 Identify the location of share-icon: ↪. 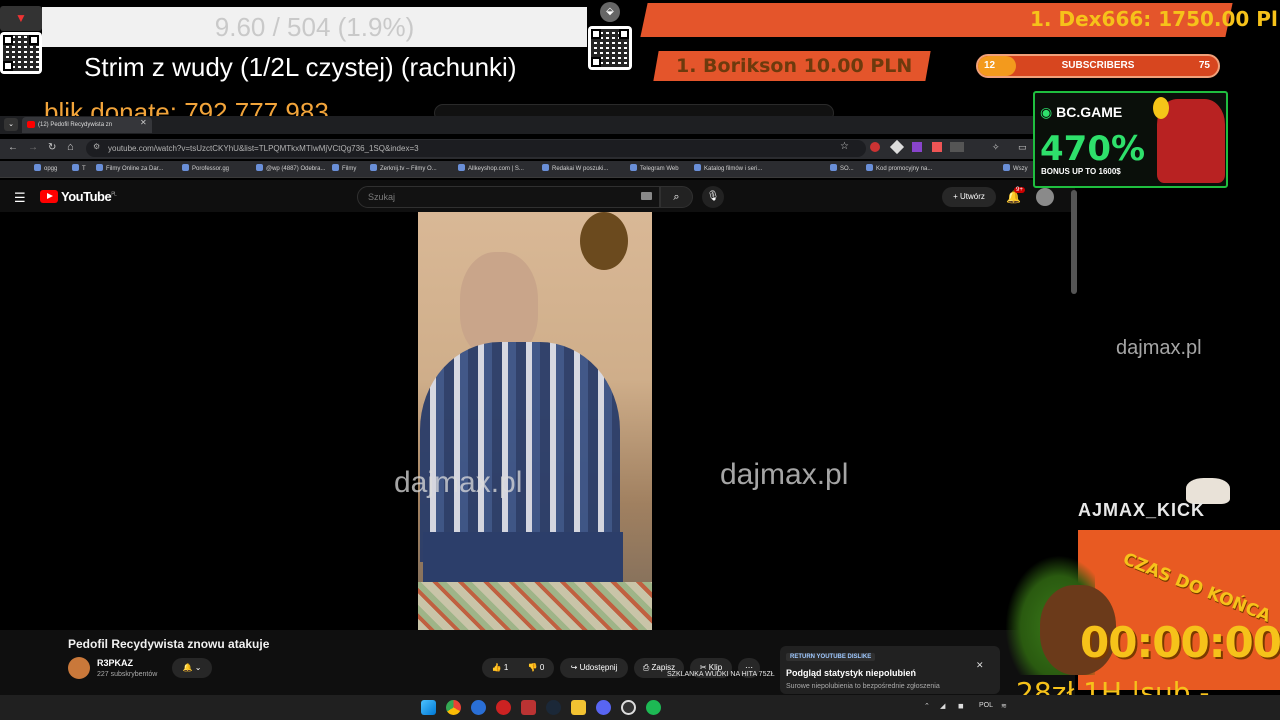
(575, 667).